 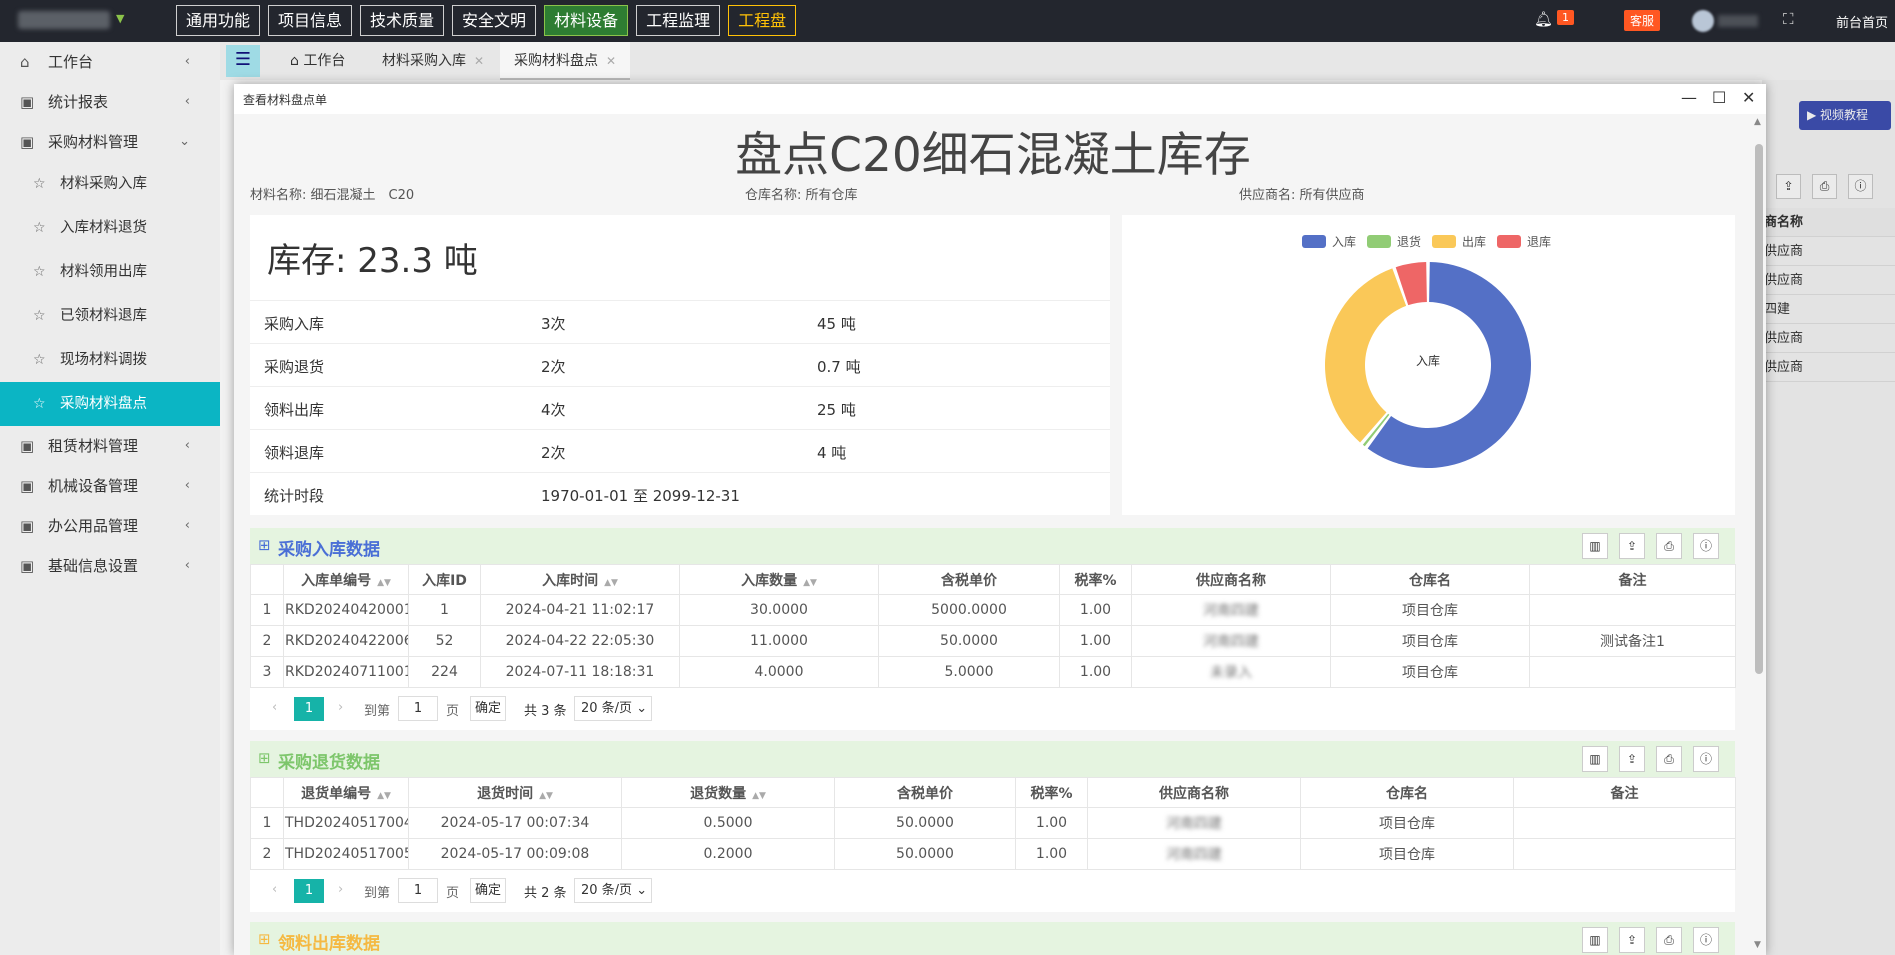 I want to click on nav-project-info: 项目信息, so click(x=310, y=20).